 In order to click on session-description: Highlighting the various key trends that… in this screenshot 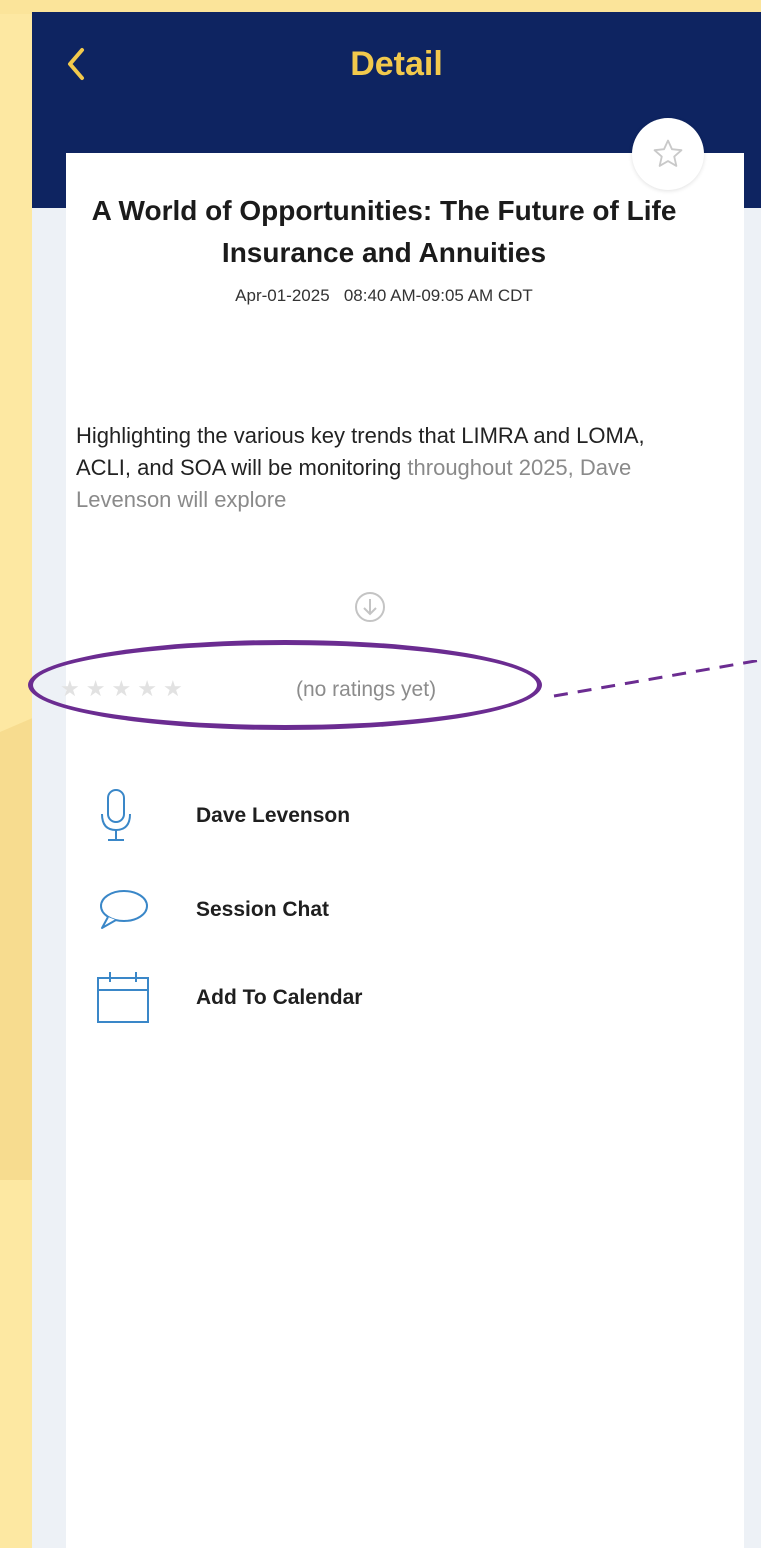, I will do `click(386, 468)`.